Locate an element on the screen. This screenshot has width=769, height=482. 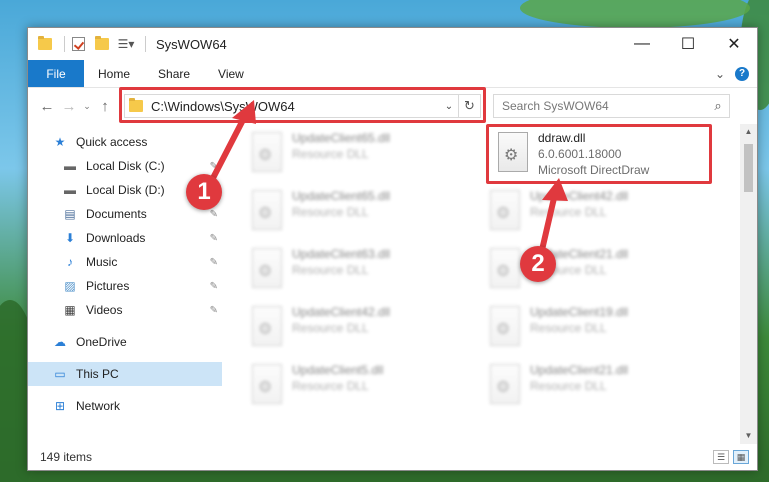
help-icon: ? is located at coordinates (742, 73).